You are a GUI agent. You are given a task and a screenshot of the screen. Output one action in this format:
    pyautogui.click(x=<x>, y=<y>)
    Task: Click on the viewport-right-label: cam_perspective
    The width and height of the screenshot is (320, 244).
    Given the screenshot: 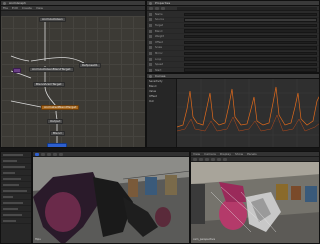 What is the action you would take?
    pyautogui.click(x=204, y=239)
    